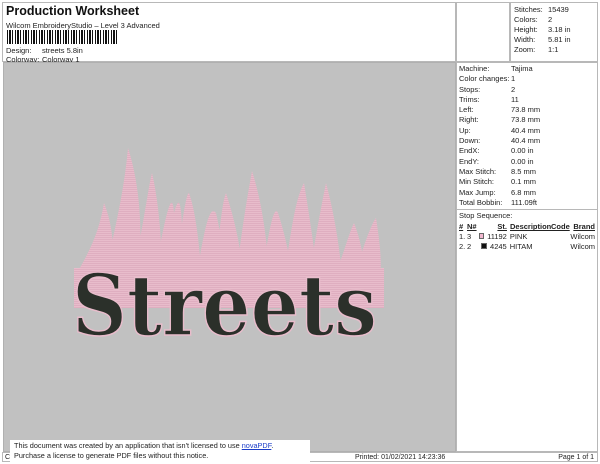  I want to click on needle-number: 2, so click(469, 246).